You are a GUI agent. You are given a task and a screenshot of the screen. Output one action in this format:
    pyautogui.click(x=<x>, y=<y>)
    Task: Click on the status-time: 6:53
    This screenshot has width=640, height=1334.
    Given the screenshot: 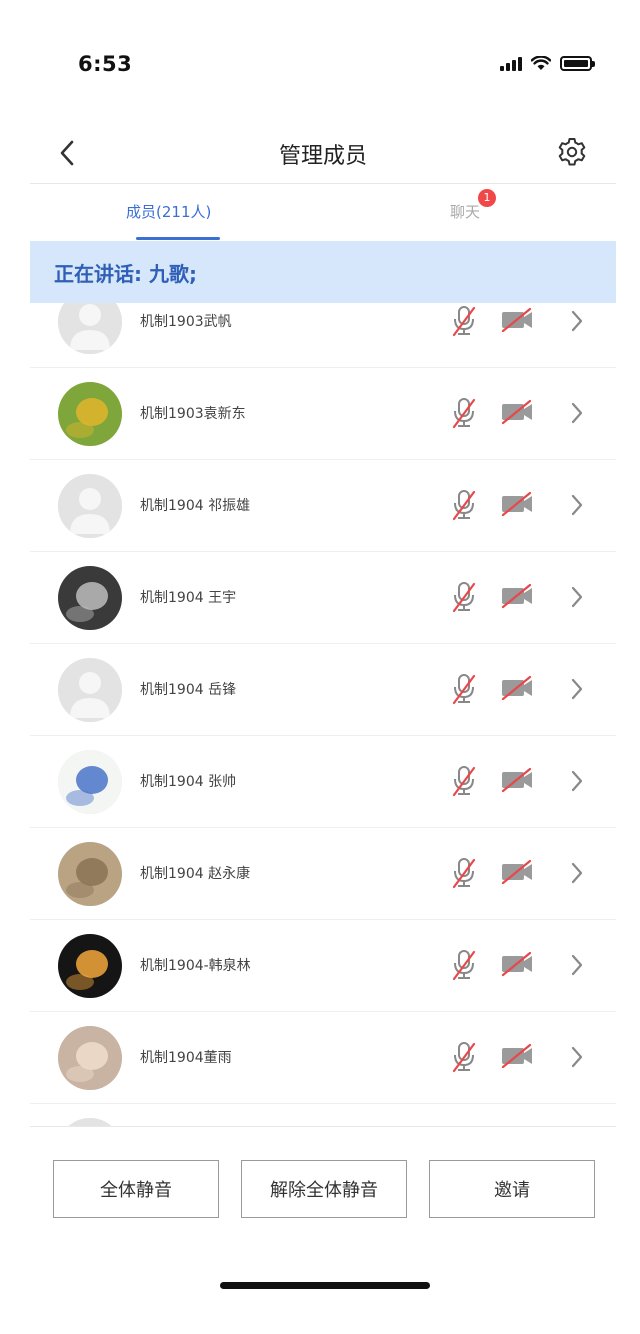 What is the action you would take?
    pyautogui.click(x=105, y=64)
    